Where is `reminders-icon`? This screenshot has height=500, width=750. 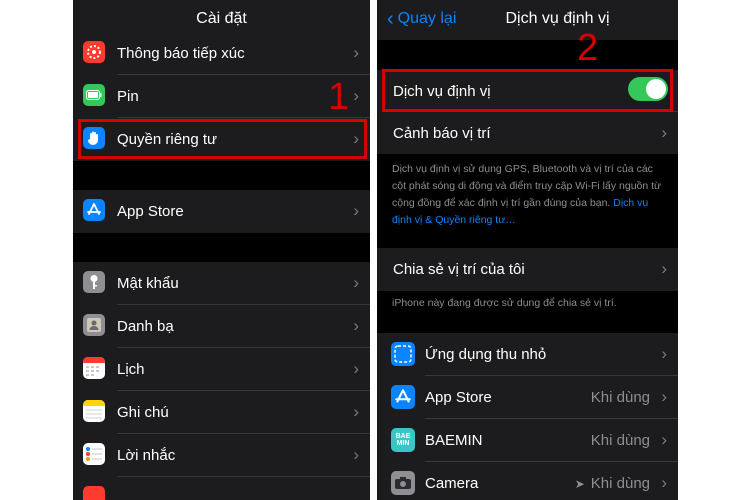 reminders-icon is located at coordinates (94, 454).